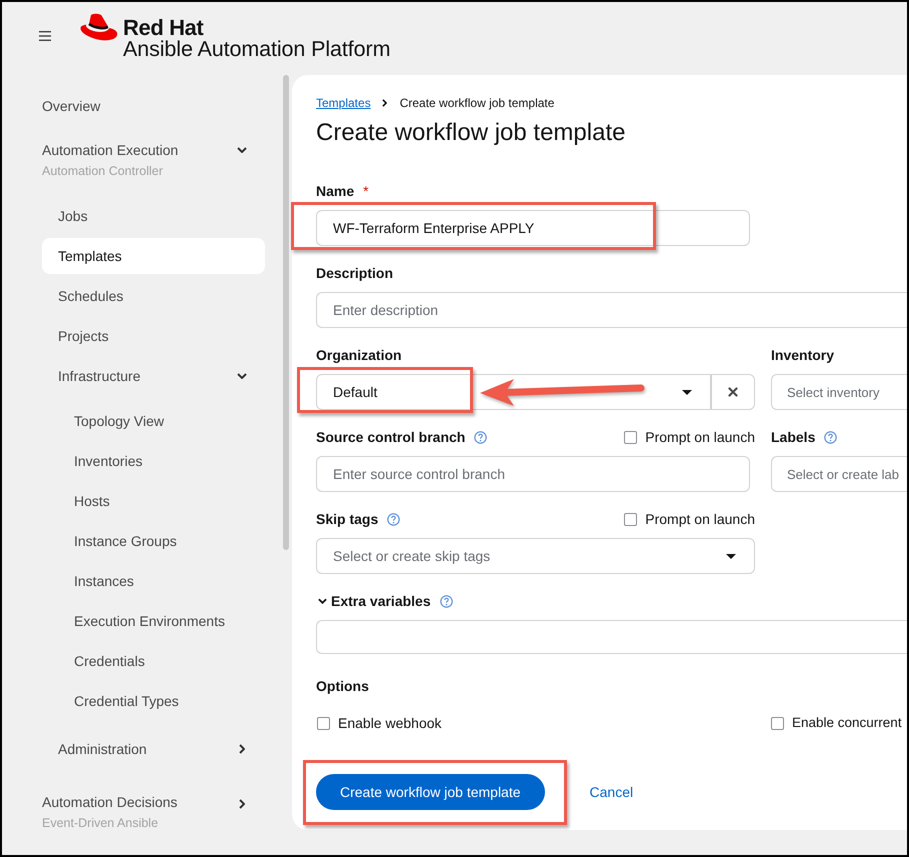 The image size is (909, 857). Describe the element at coordinates (390, 723) in the screenshot. I see `checkbox-label: Enable webhook` at that location.